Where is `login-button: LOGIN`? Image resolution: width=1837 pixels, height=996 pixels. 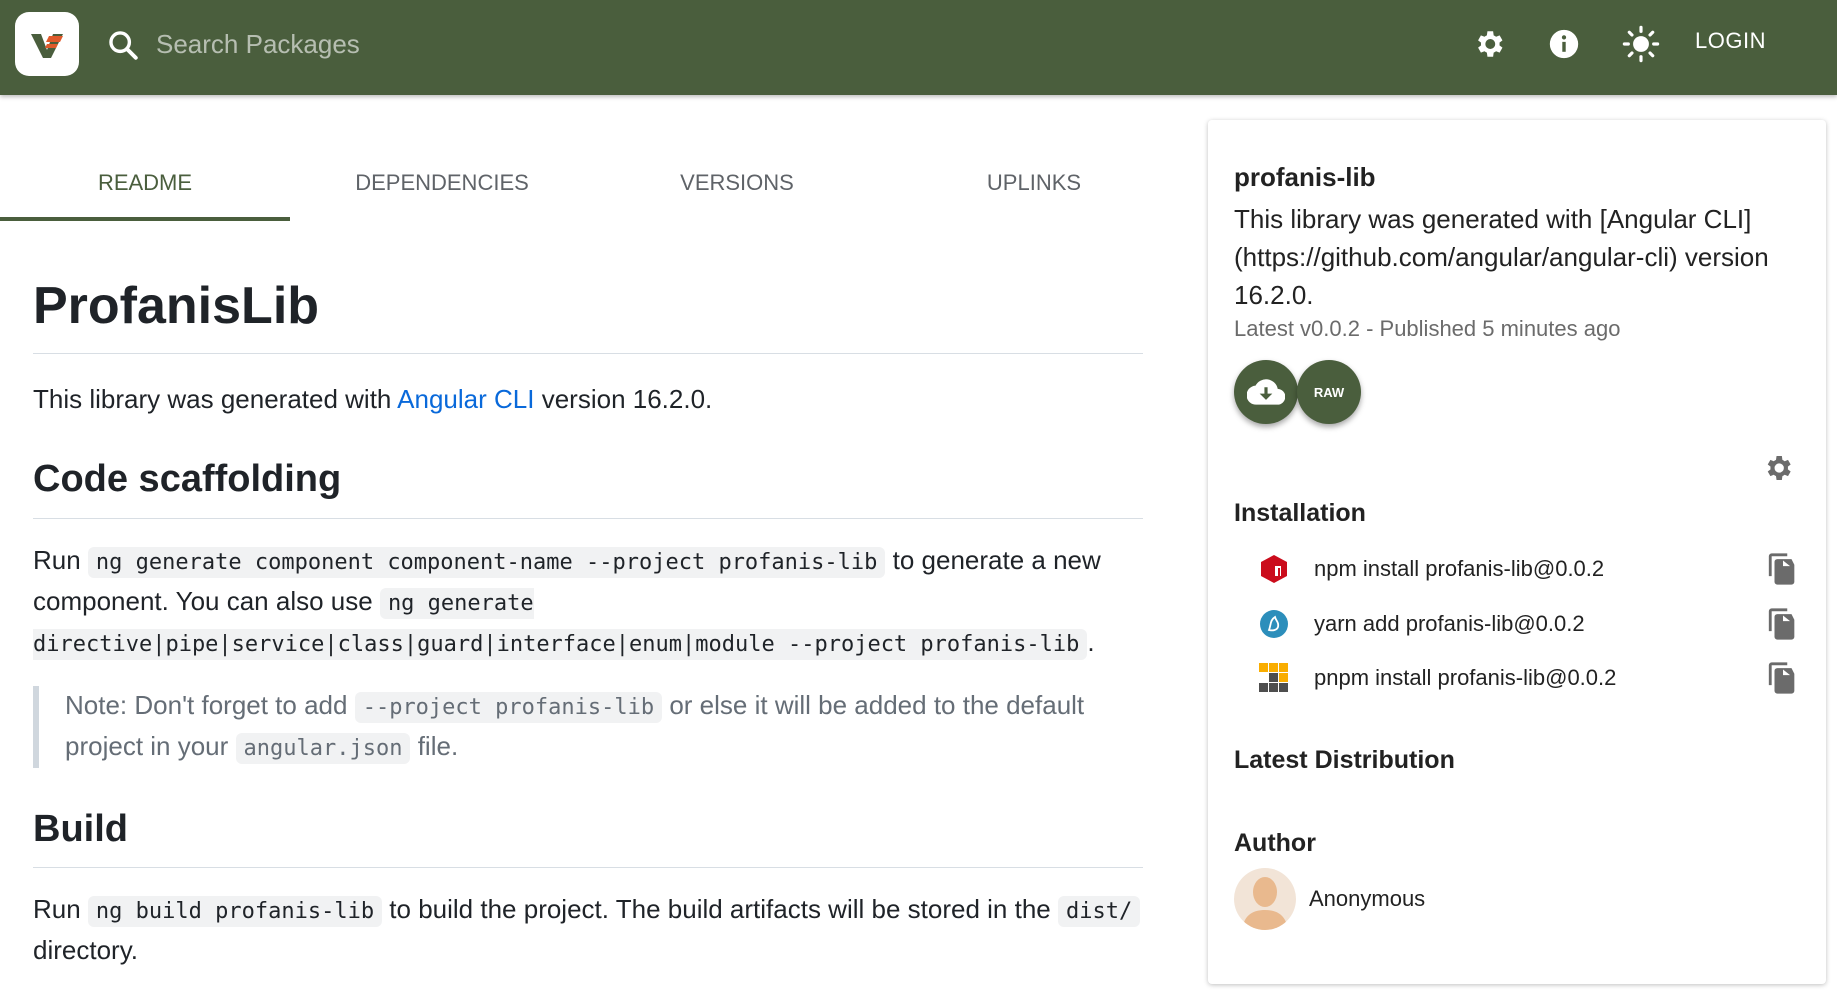 login-button: LOGIN is located at coordinates (1730, 41).